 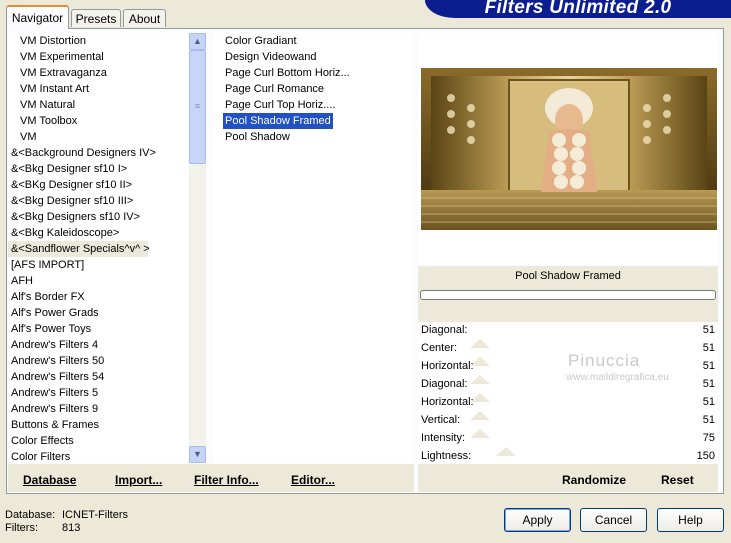 What do you see at coordinates (98, 345) in the screenshot?
I see `category-item: Andrew's Filters 4` at bounding box center [98, 345].